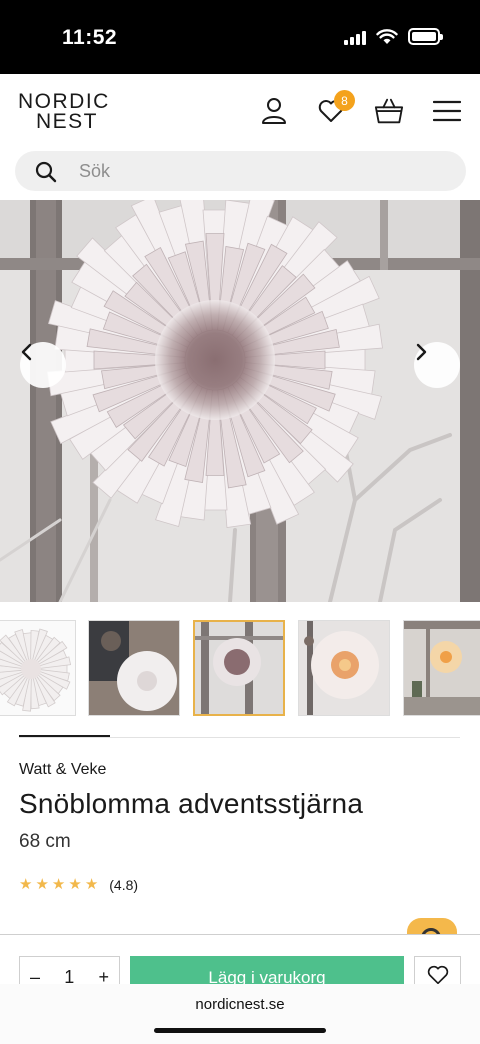 The image size is (480, 1044). Describe the element at coordinates (35, 976) in the screenshot. I see `decrease-quantity-button: –` at that location.